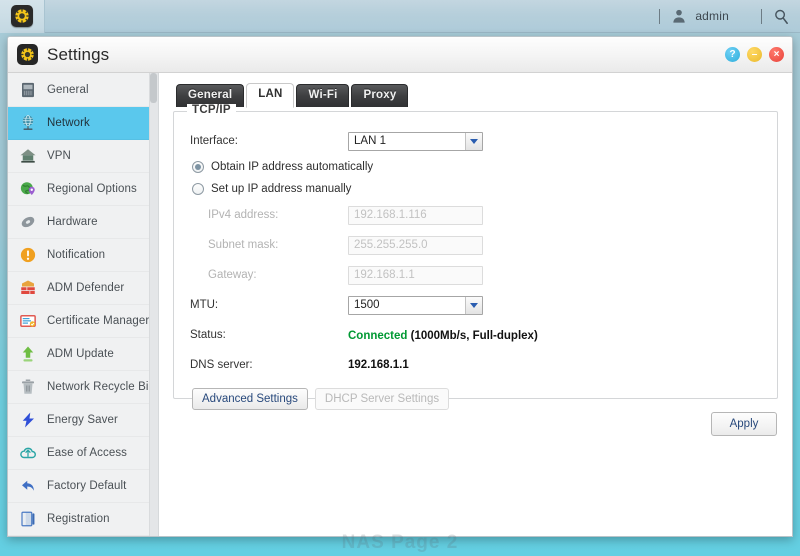 The height and width of the screenshot is (556, 800). I want to click on sidebar-item-label: Network Recycle Bin, so click(101, 387).